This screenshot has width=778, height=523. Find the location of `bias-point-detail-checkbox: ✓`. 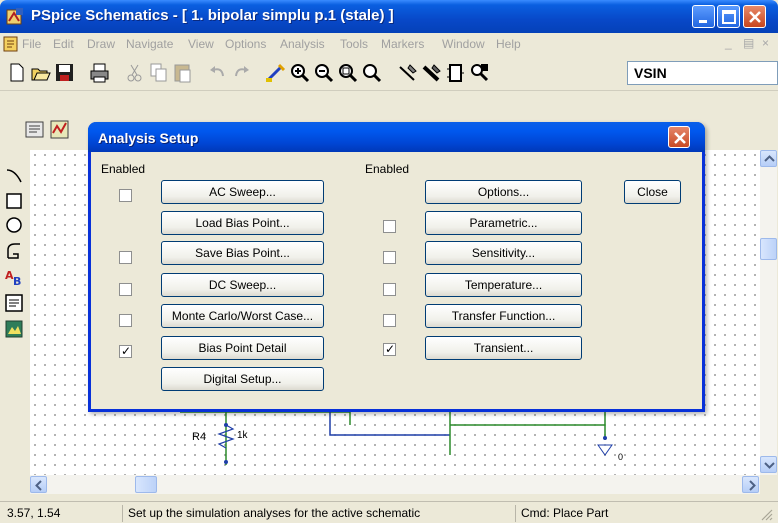

bias-point-detail-checkbox: ✓ is located at coordinates (125, 351).